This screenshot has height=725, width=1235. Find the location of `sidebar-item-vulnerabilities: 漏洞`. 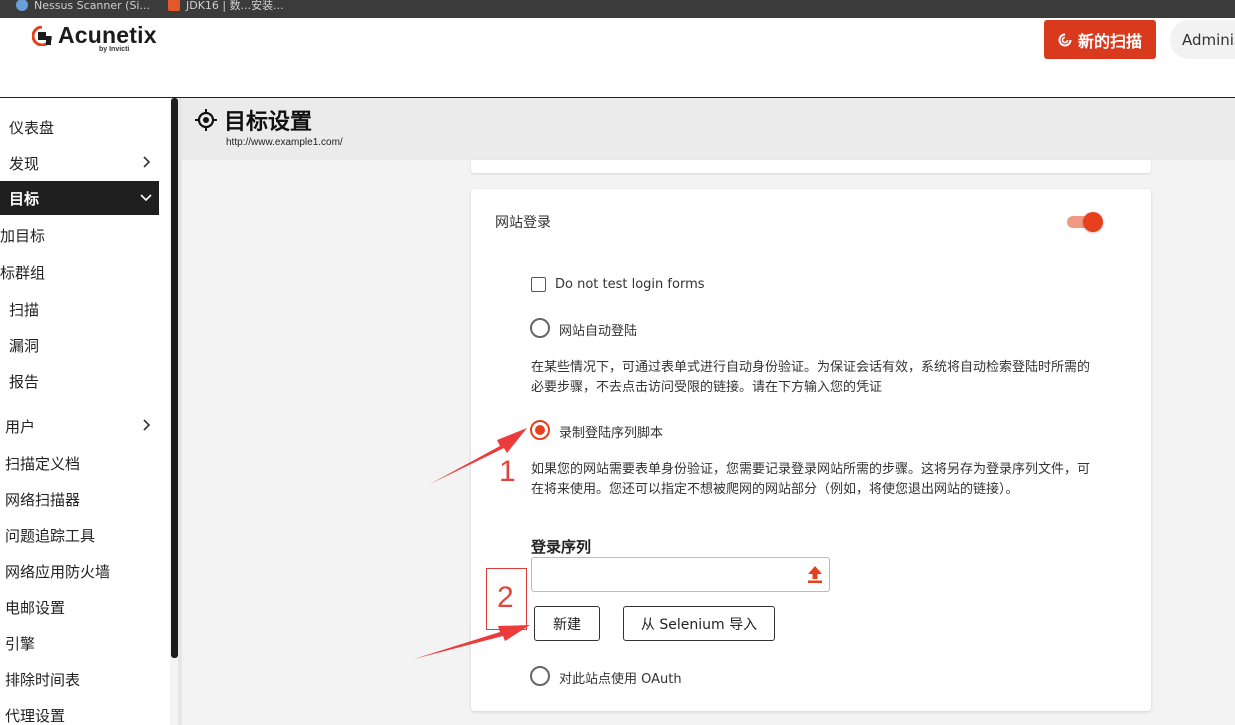

sidebar-item-vulnerabilities: 漏洞 is located at coordinates (79, 345).